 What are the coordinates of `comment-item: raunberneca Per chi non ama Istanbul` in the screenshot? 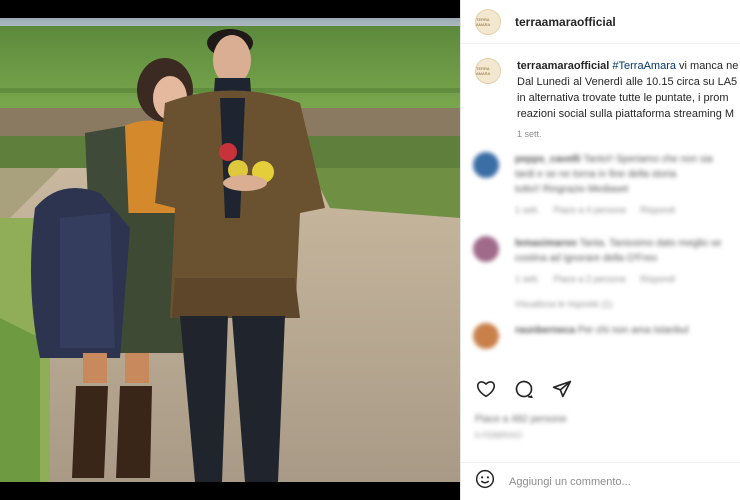 It's located at (606, 336).